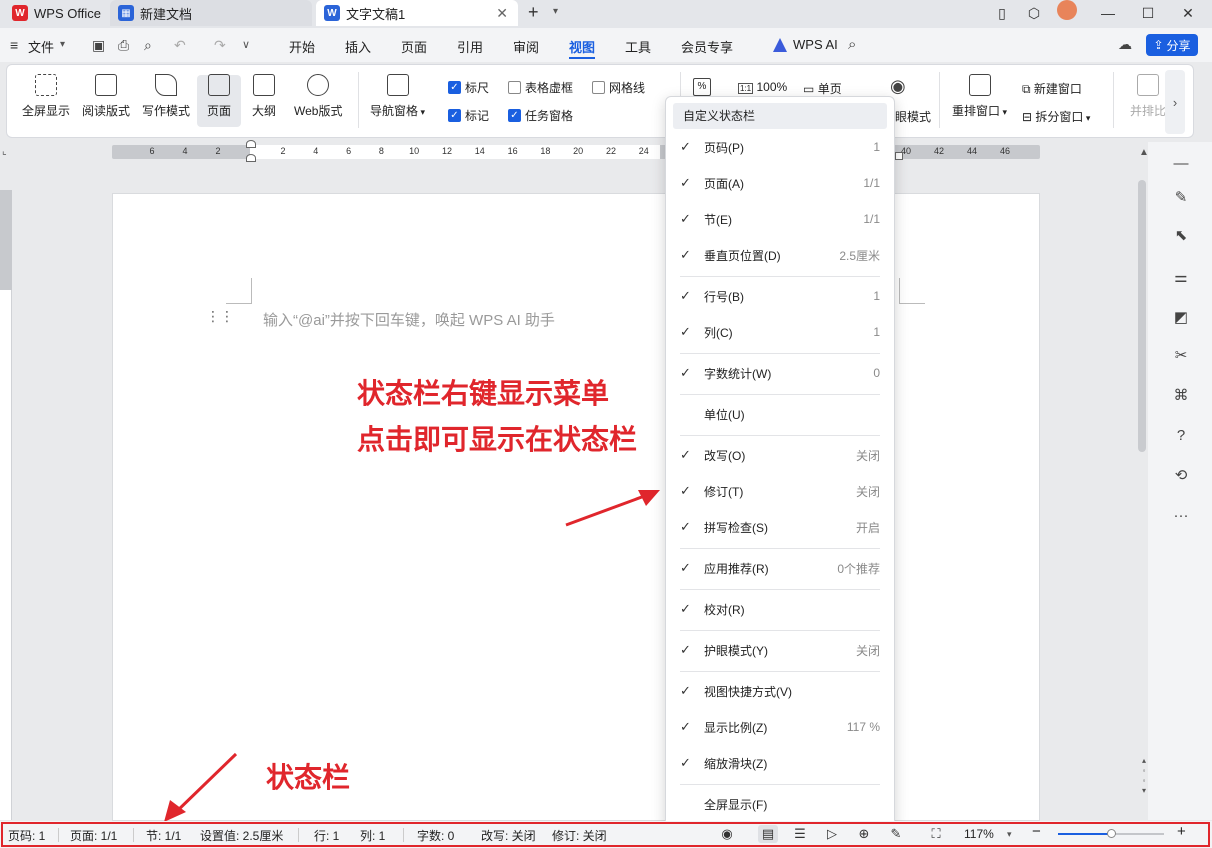  I want to click on ruler-tick: 20, so click(578, 151).